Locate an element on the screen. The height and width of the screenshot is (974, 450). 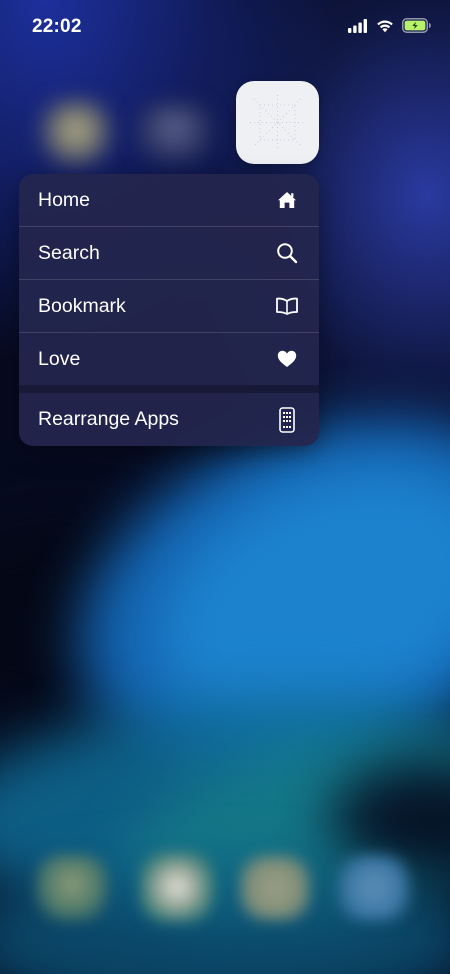
status-icons is located at coordinates (390, 28).